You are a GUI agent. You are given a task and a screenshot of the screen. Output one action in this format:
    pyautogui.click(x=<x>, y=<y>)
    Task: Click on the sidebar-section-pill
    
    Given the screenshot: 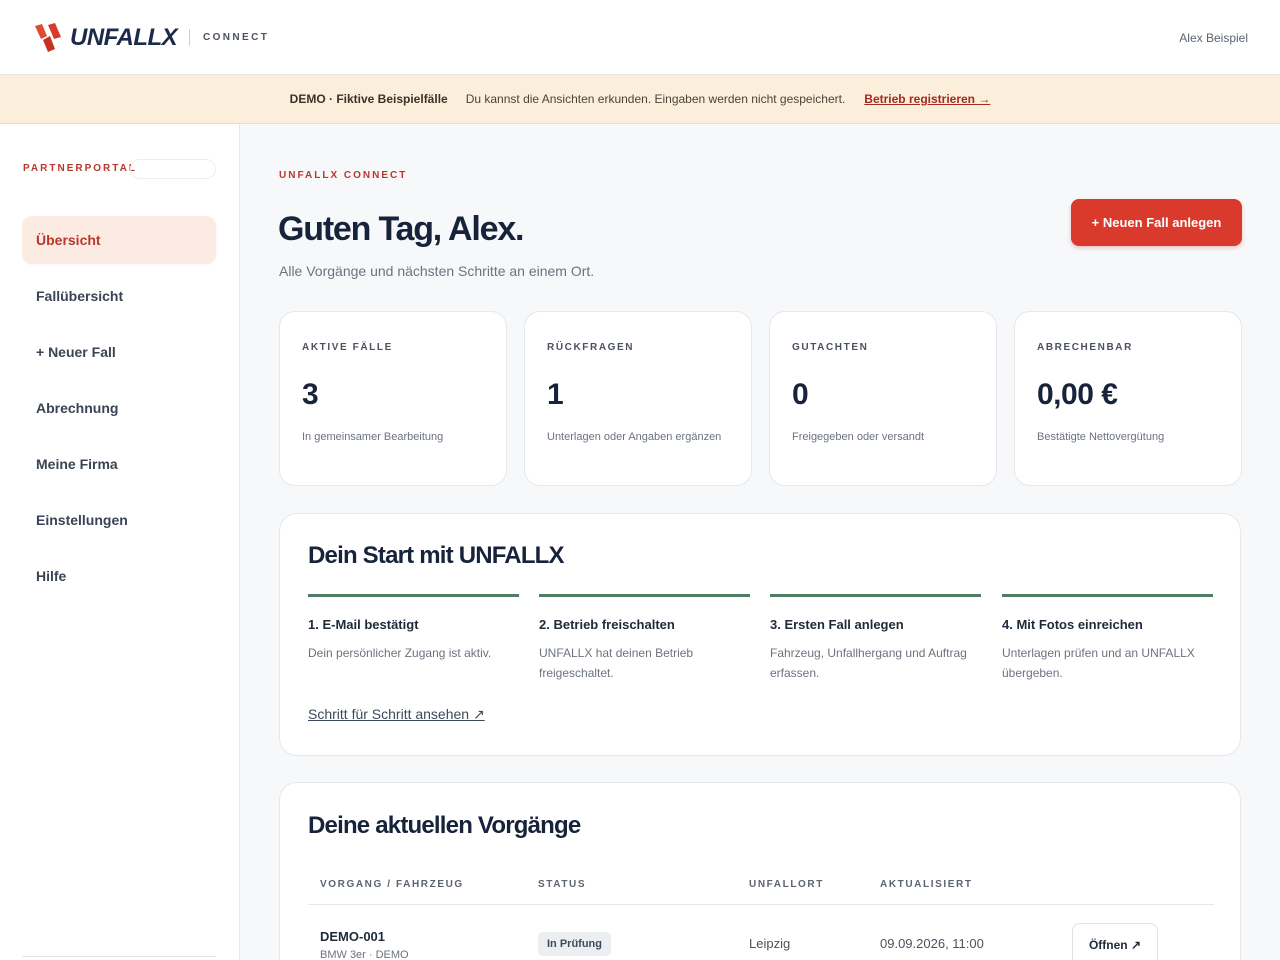 What is the action you would take?
    pyautogui.click(x=173, y=169)
    